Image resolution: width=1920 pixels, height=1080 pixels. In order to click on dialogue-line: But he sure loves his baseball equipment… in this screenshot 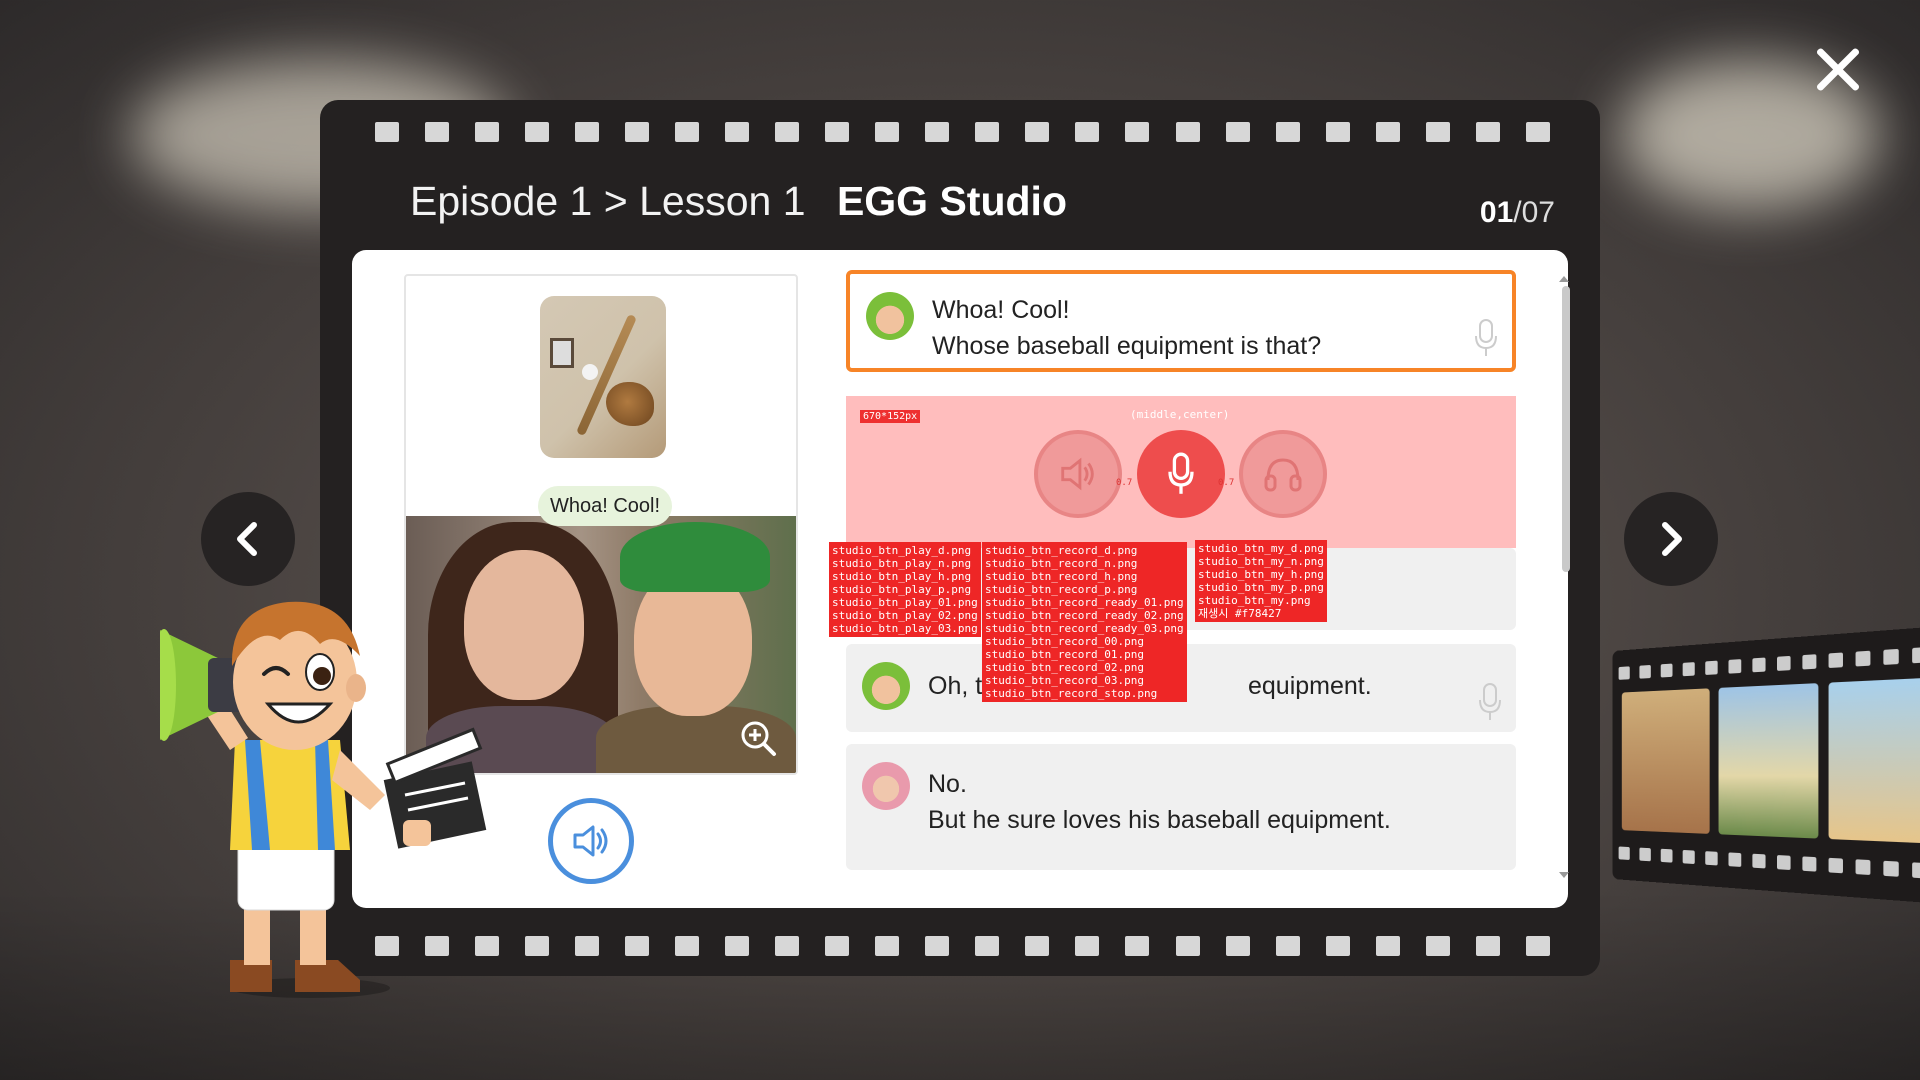, I will do `click(1159, 820)`.